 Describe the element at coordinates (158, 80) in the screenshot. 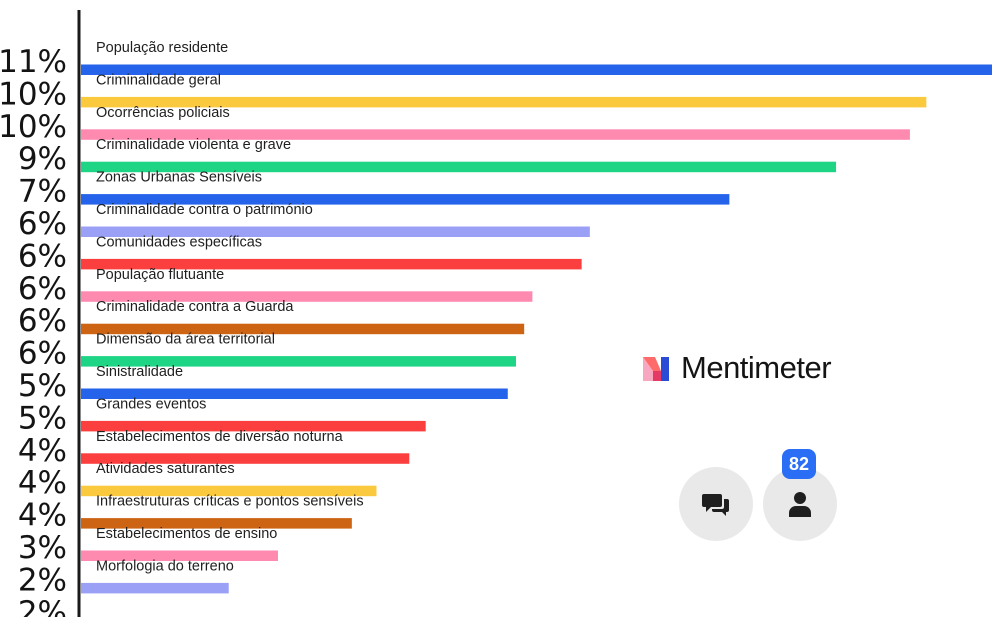

I see `category-label: Criminalidade geral` at that location.